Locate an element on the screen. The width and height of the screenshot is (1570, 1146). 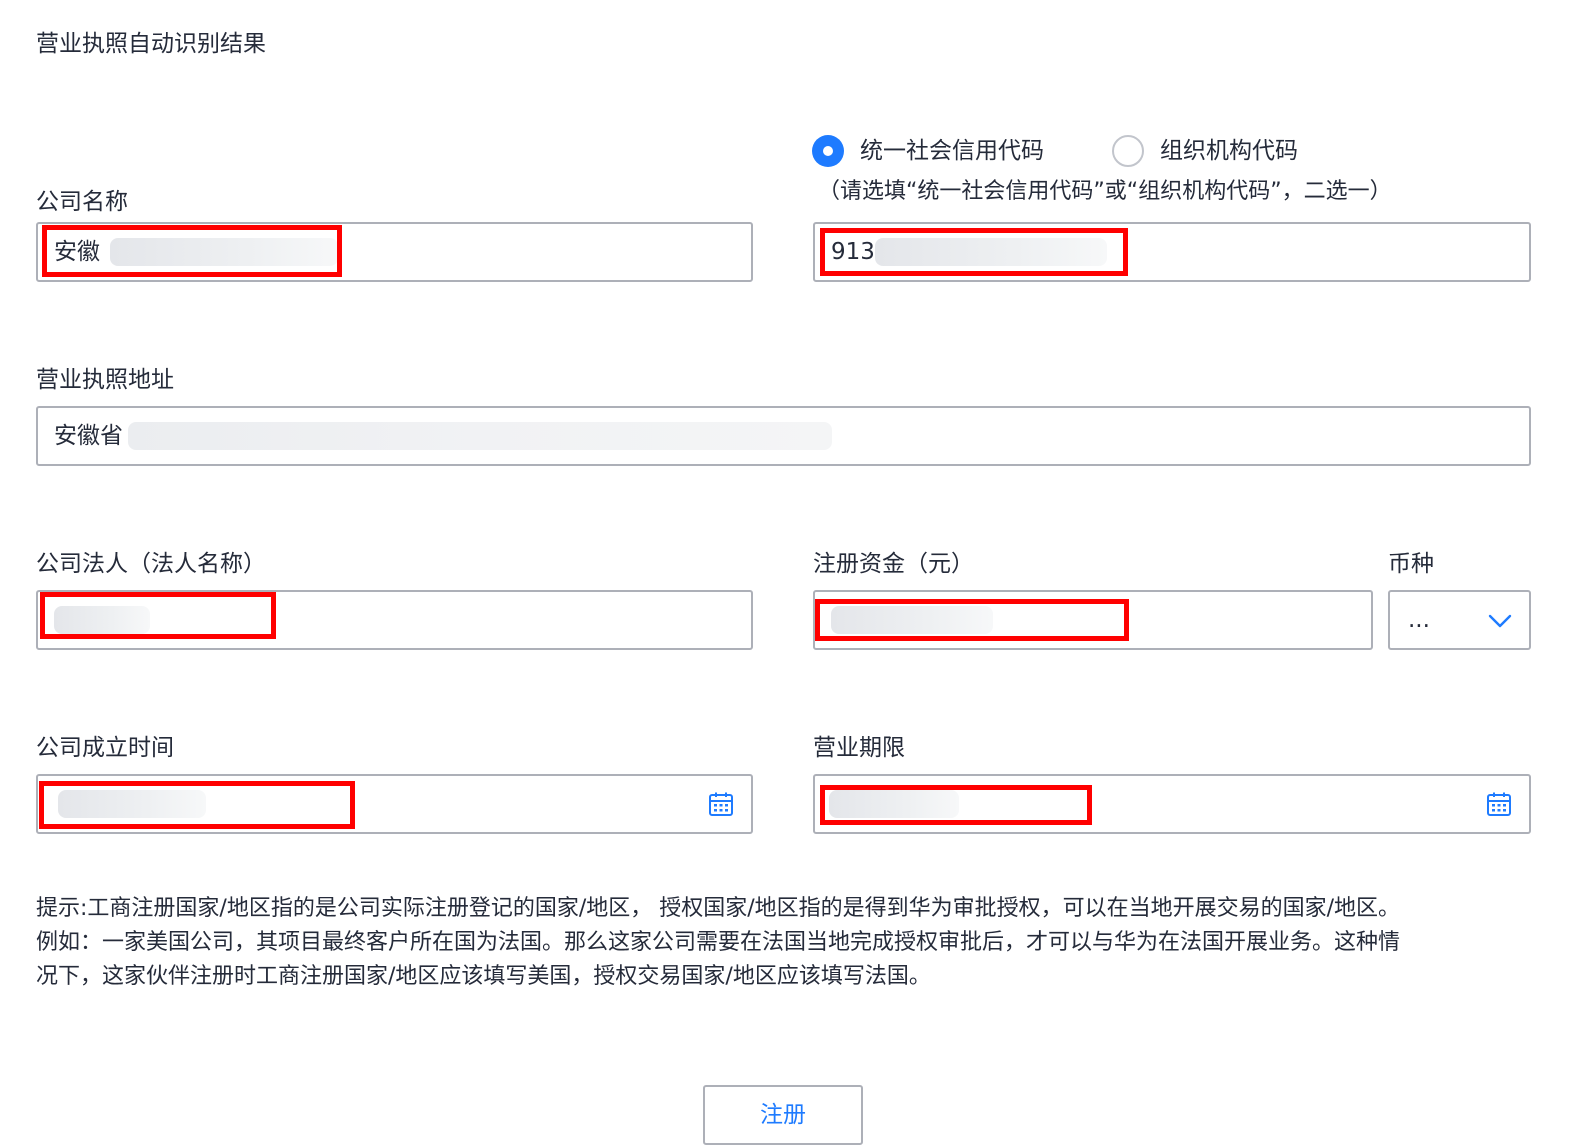
page-title: 营业执照自动识别结果 is located at coordinates (151, 44).